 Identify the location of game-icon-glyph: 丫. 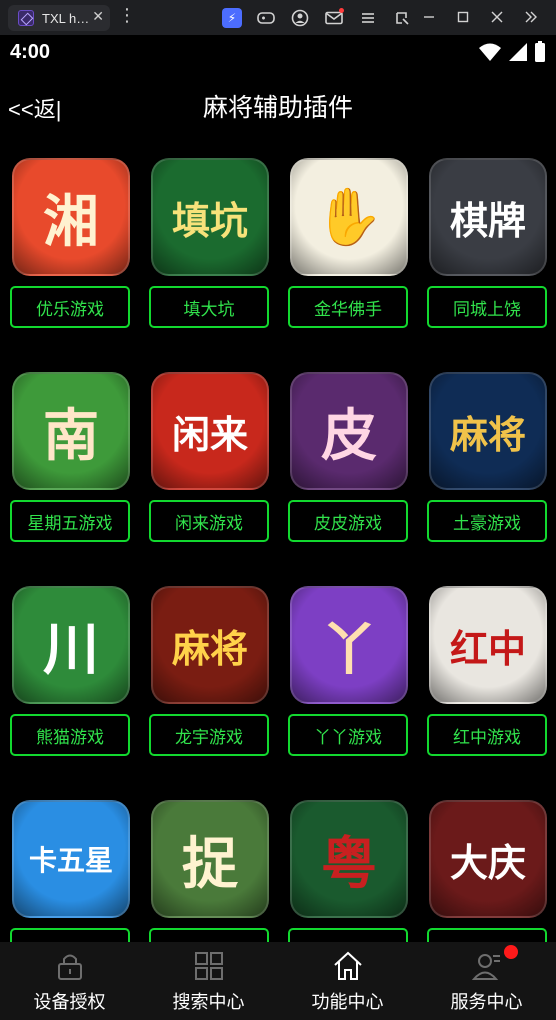
(349, 649).